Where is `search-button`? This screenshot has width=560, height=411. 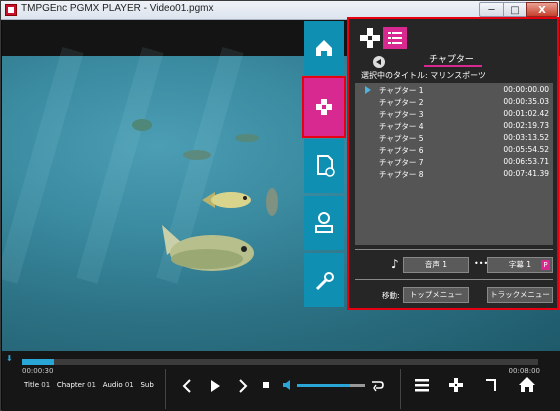
search-button is located at coordinates (324, 223).